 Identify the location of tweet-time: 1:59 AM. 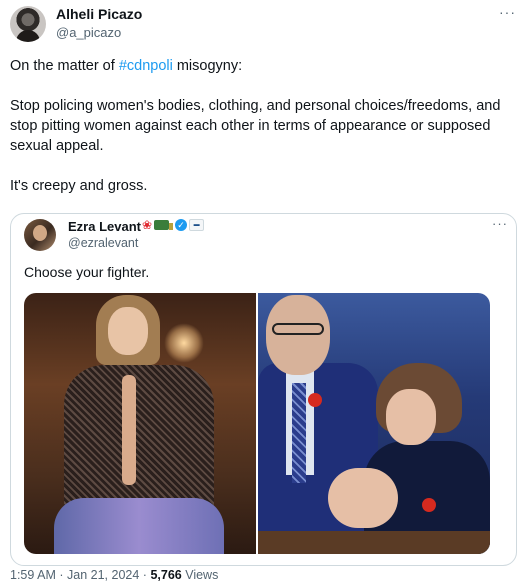
(33, 575).